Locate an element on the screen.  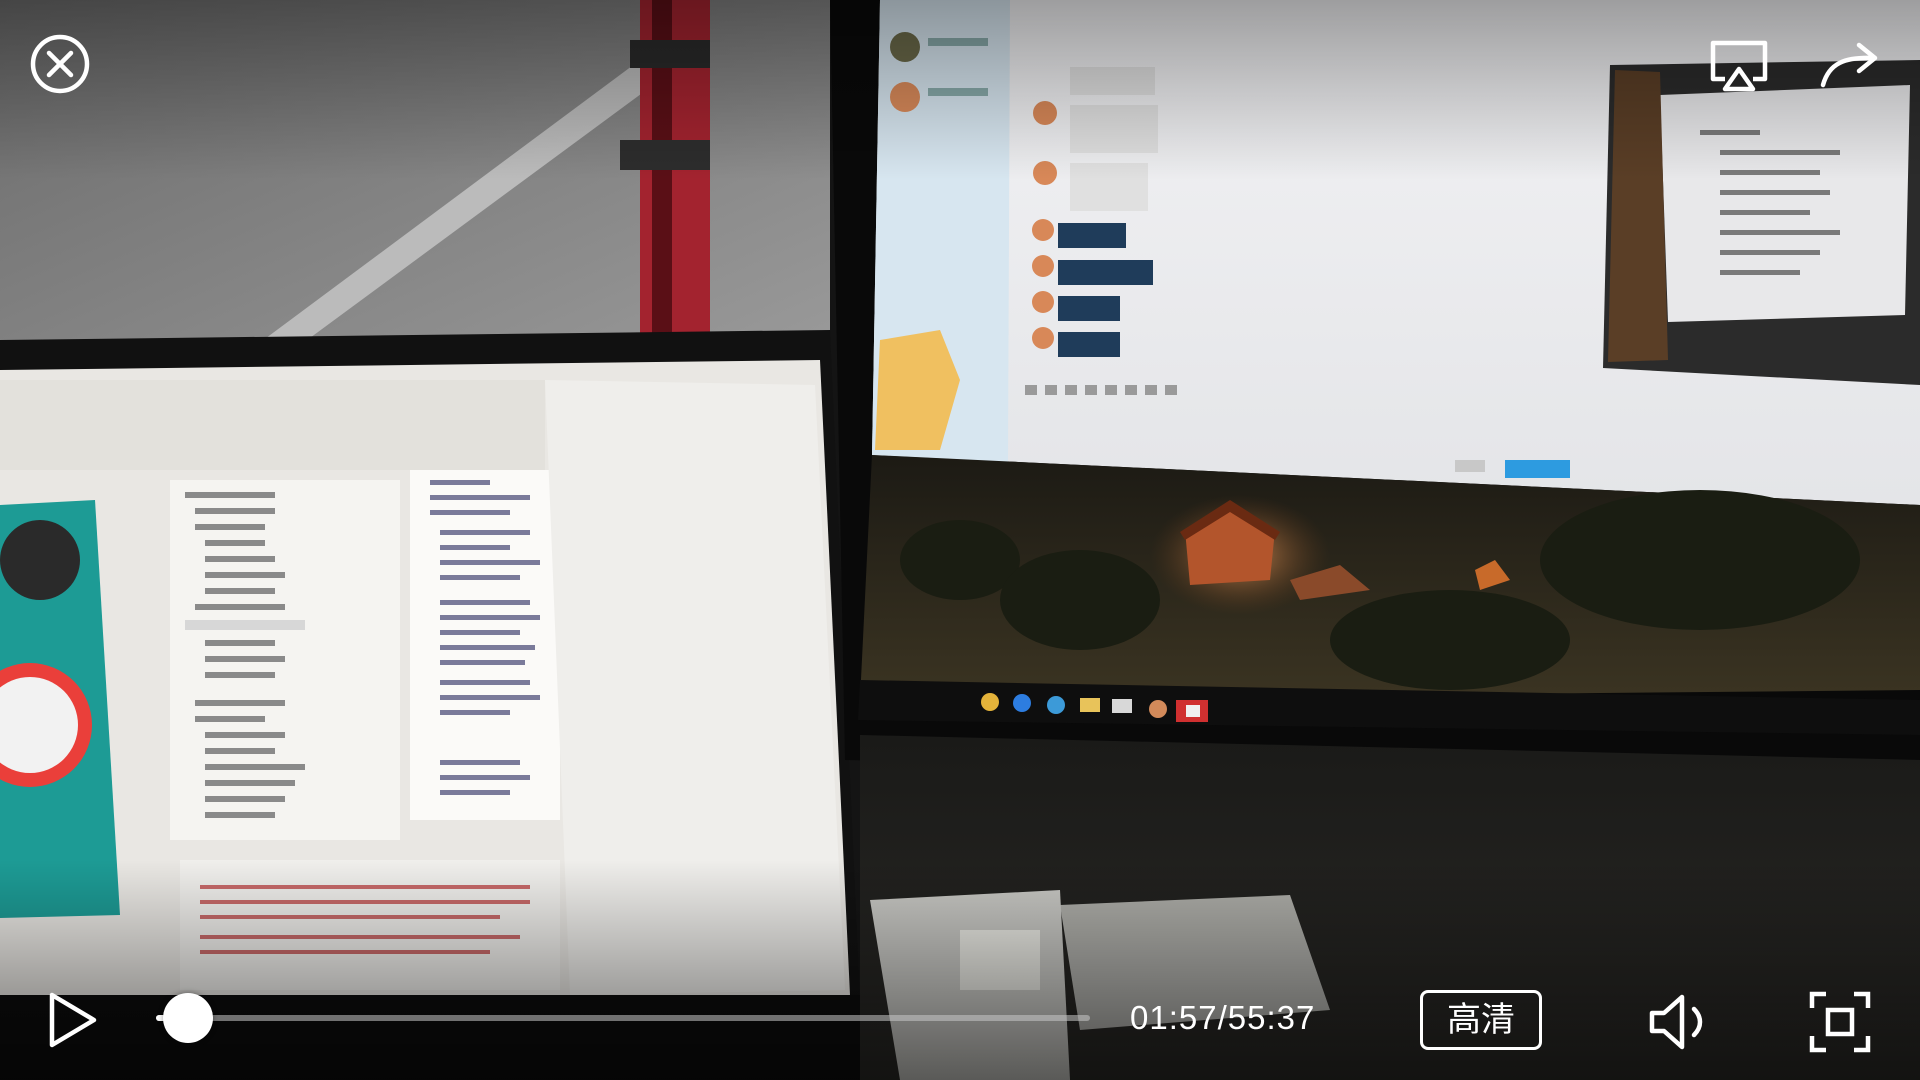
fullscreen-icon is located at coordinates (1840, 1022).